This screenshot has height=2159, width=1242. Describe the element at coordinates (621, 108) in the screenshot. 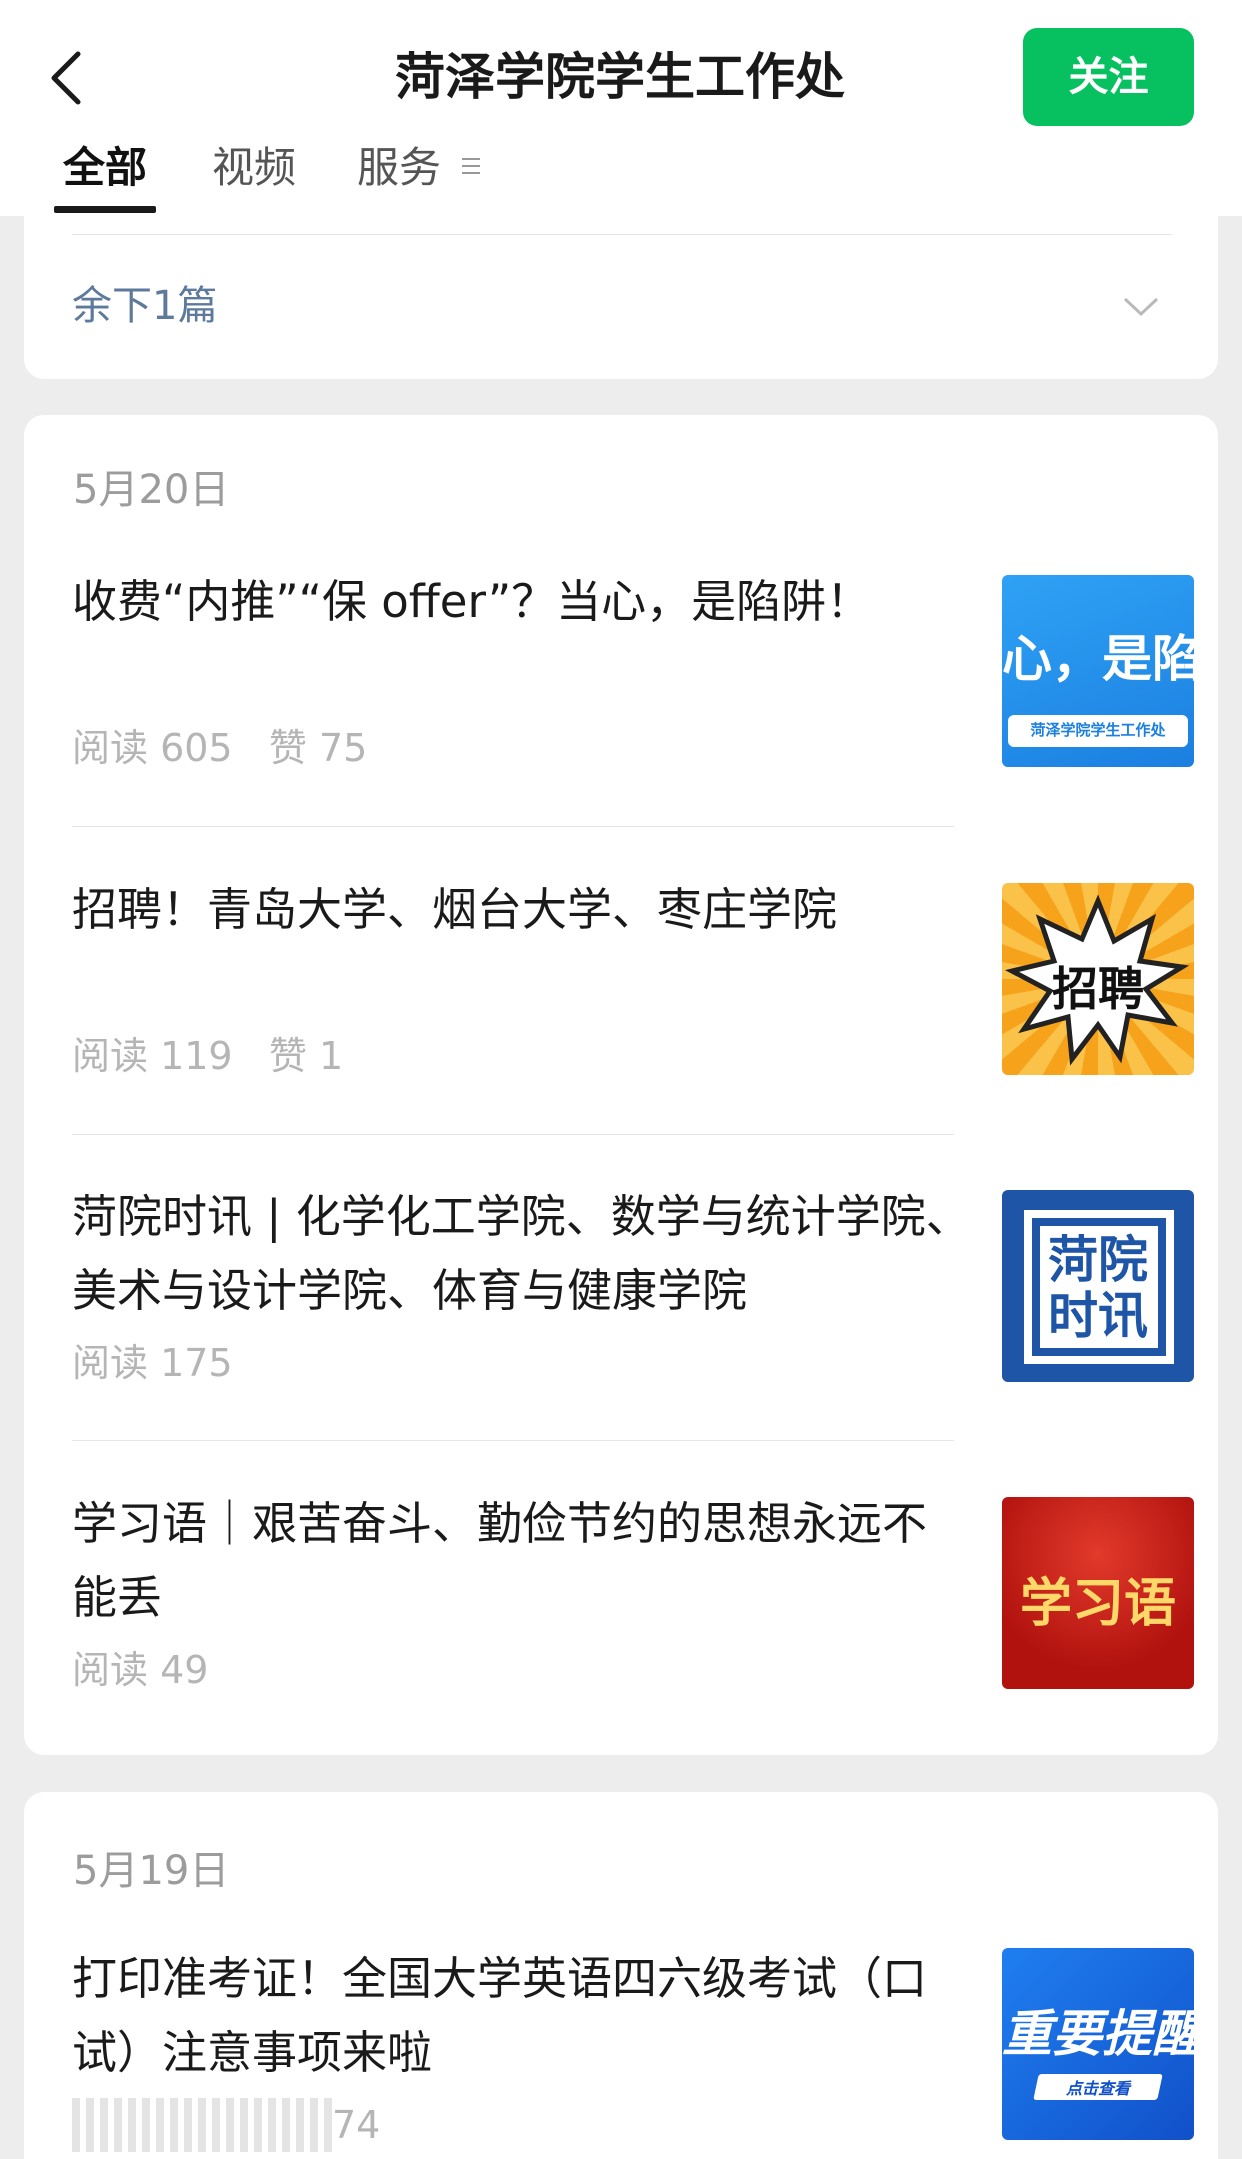

I see `app-header: 菏泽学院学生工作处 关注 全部 视频 服务` at that location.